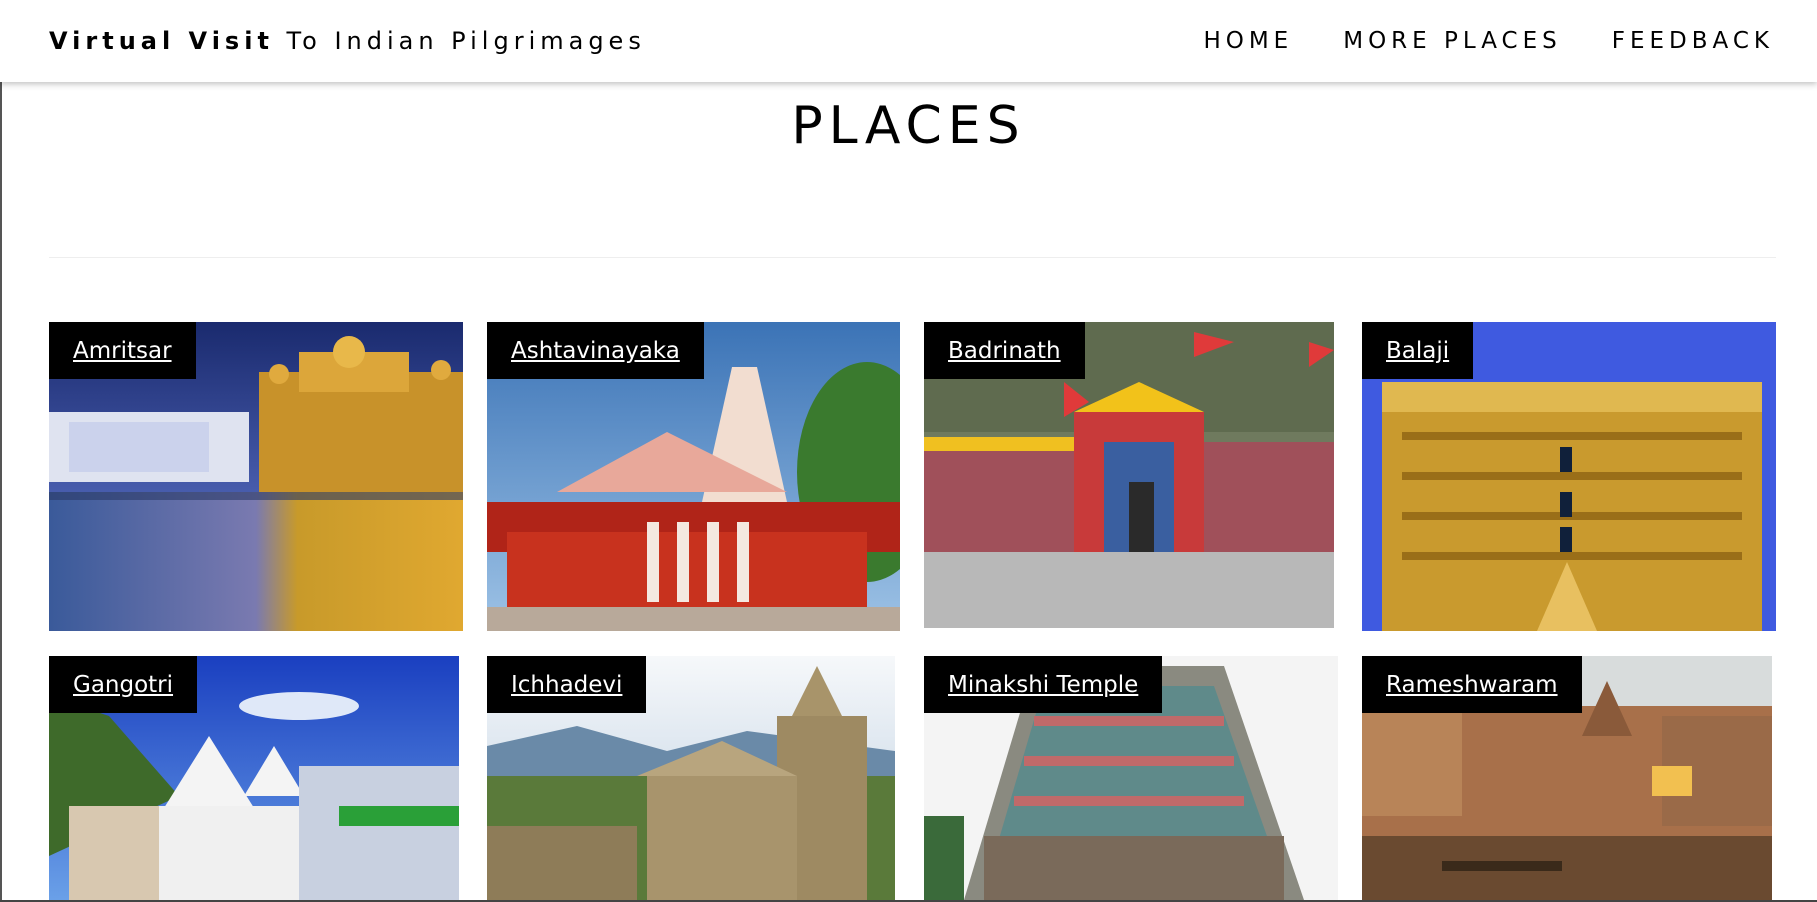  I want to click on site-brand: Virtual Visit To Indian Pilgrimages, so click(347, 41).